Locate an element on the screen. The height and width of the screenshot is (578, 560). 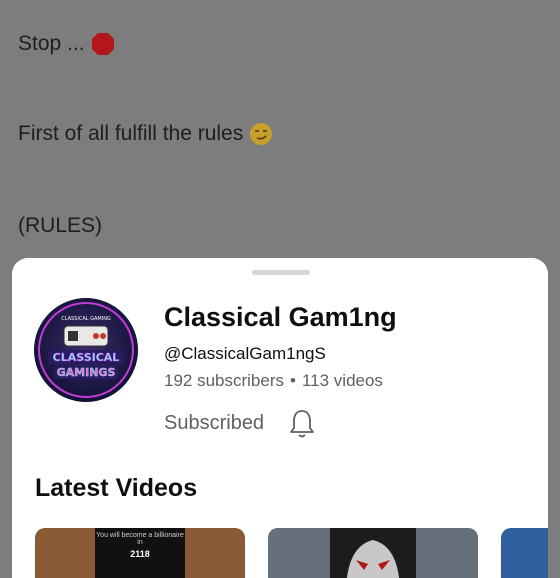
channel-name: Classical Gam1ng is located at coordinates (280, 317).